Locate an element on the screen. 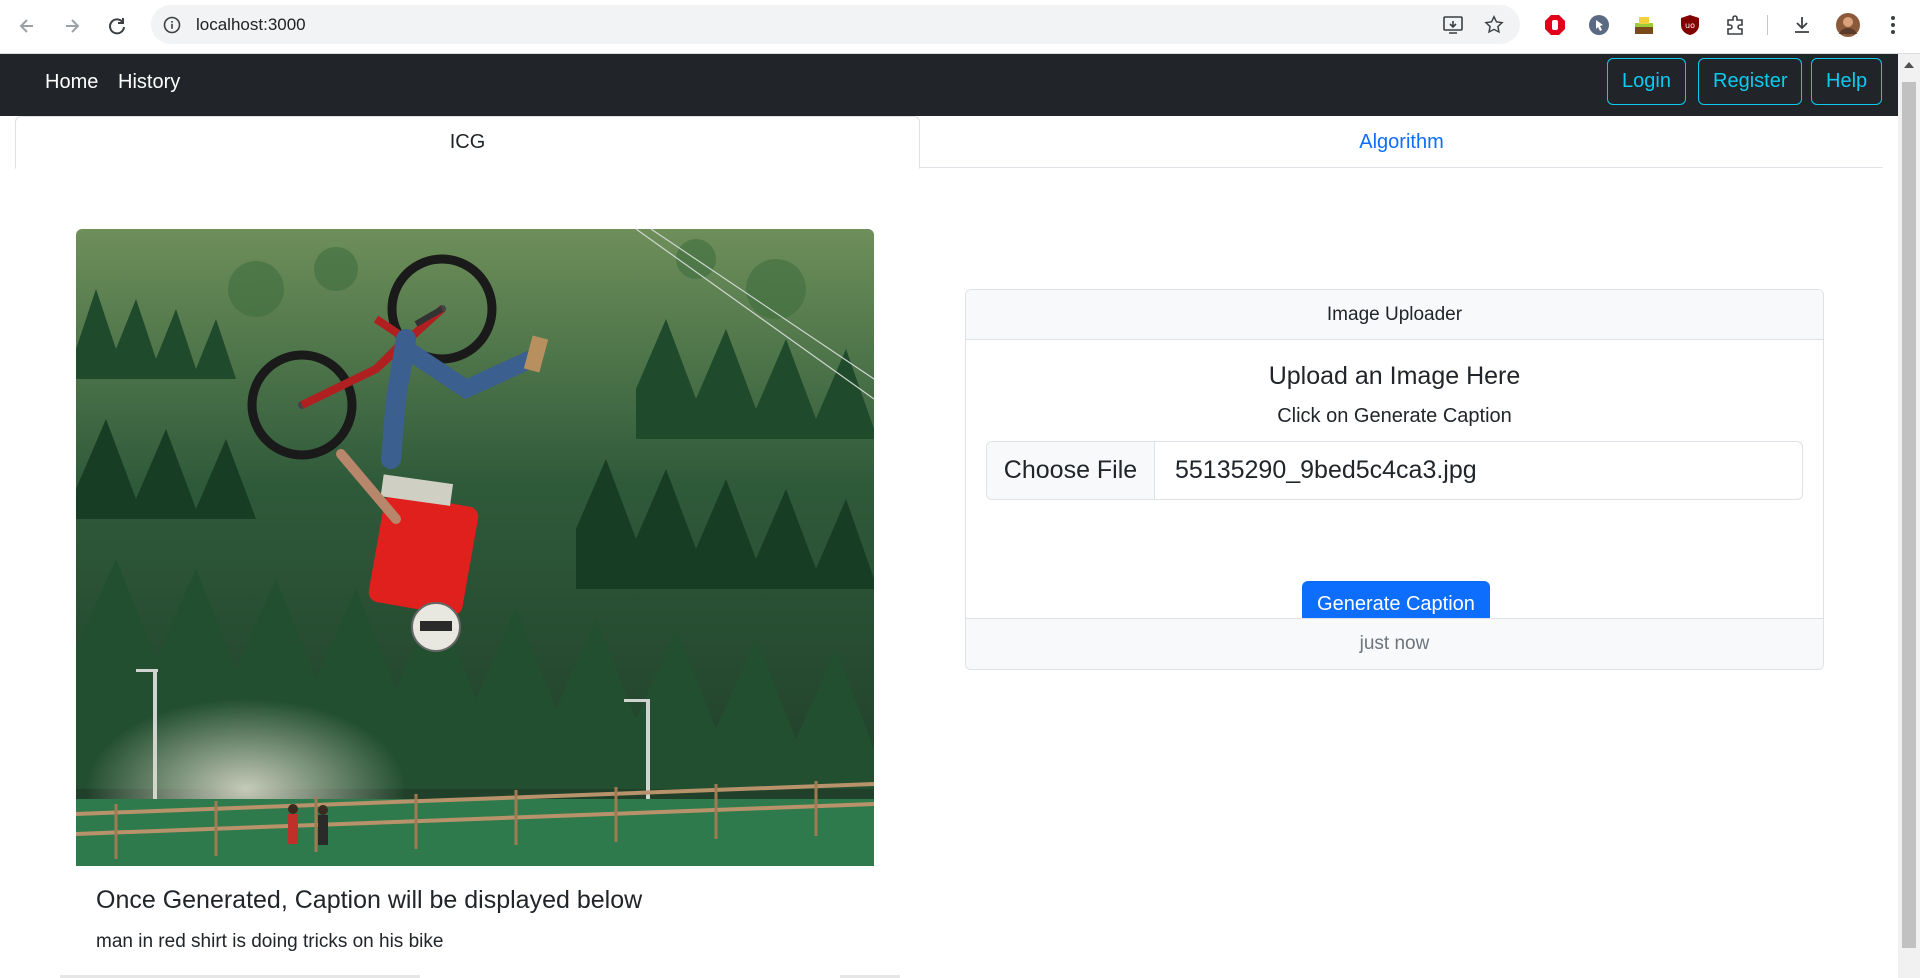  tab-algorithm: Algorithm is located at coordinates (1401, 142).